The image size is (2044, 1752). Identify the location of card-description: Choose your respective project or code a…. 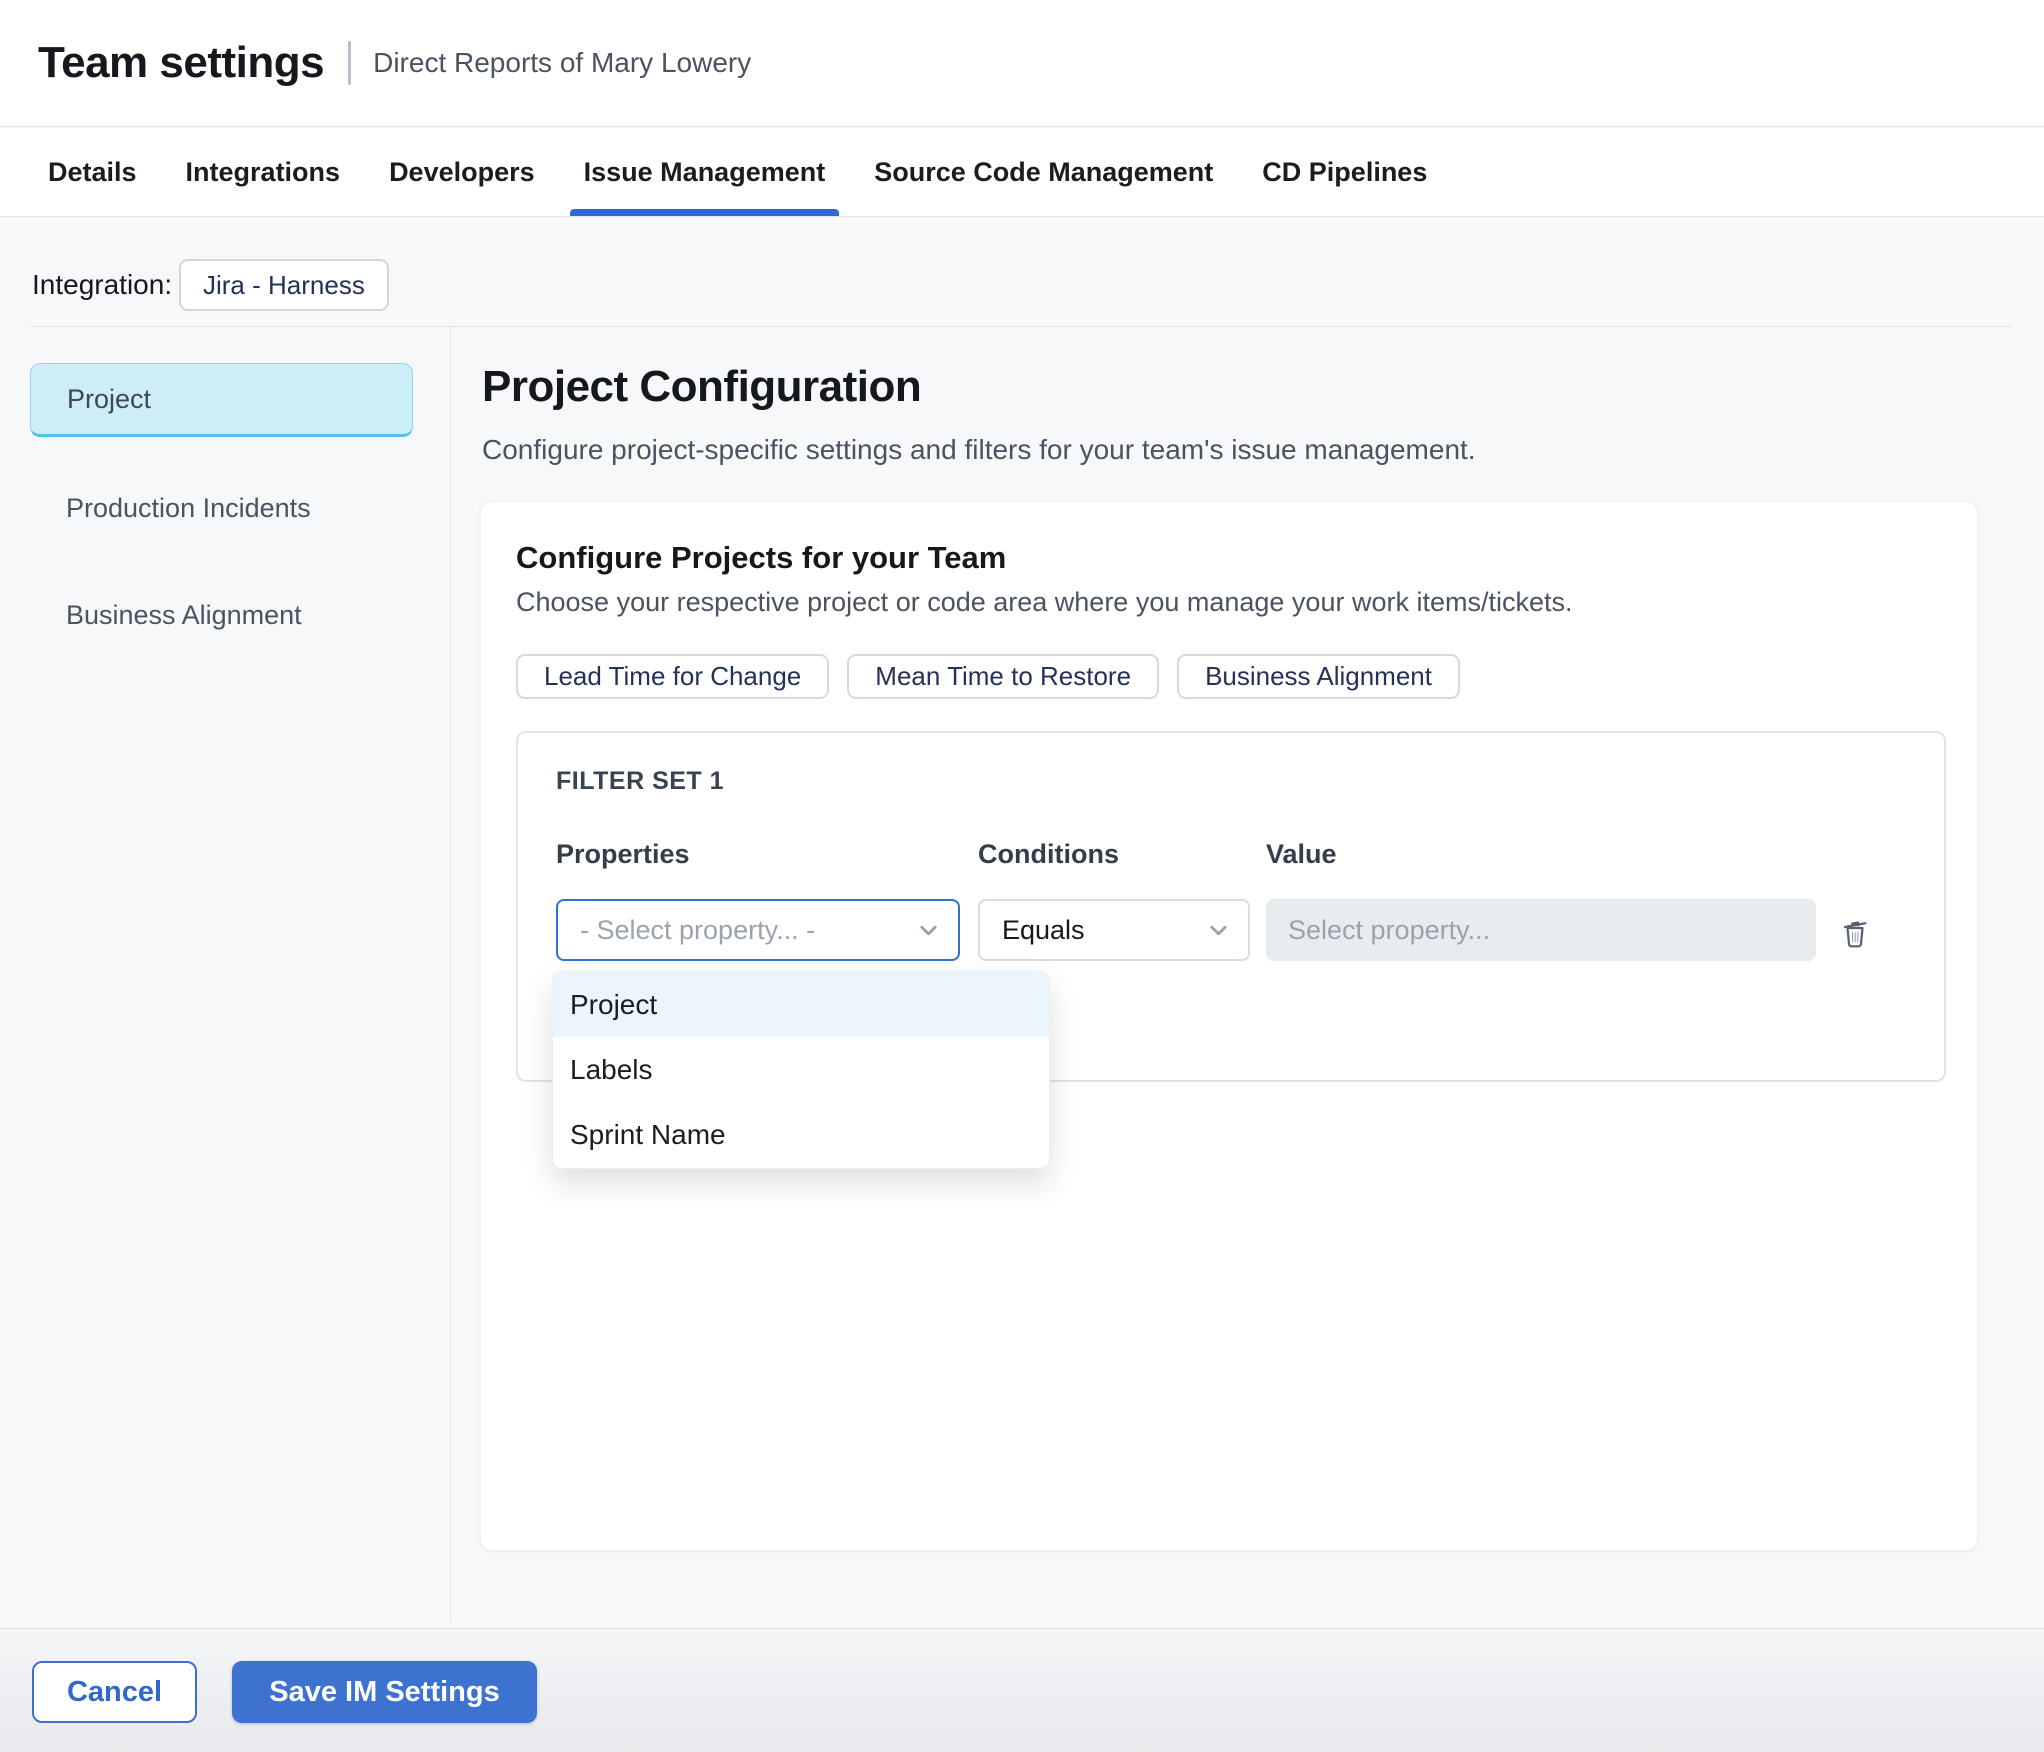
(1044, 602).